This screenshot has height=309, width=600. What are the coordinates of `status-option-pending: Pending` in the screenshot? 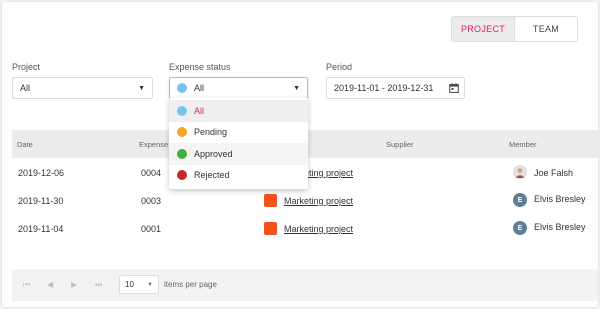 It's located at (238, 133).